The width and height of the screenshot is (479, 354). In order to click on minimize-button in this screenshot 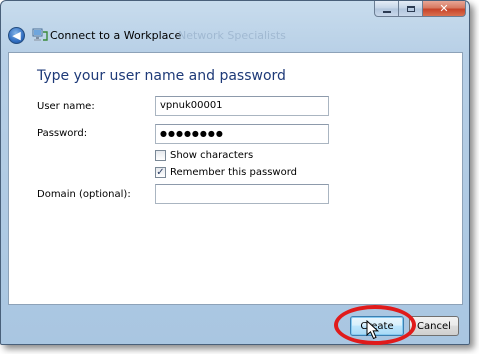, I will do `click(386, 9)`.